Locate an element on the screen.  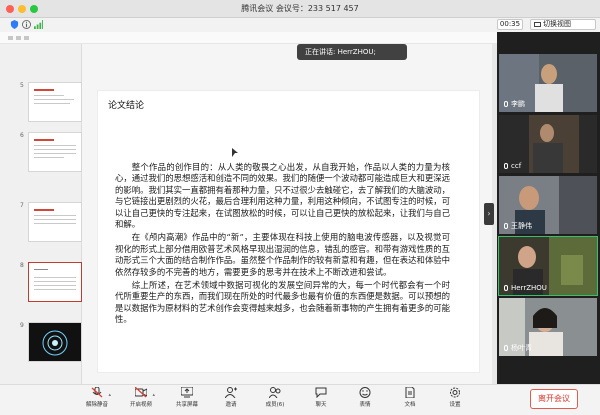
members-icon is located at coordinates (275, 392).